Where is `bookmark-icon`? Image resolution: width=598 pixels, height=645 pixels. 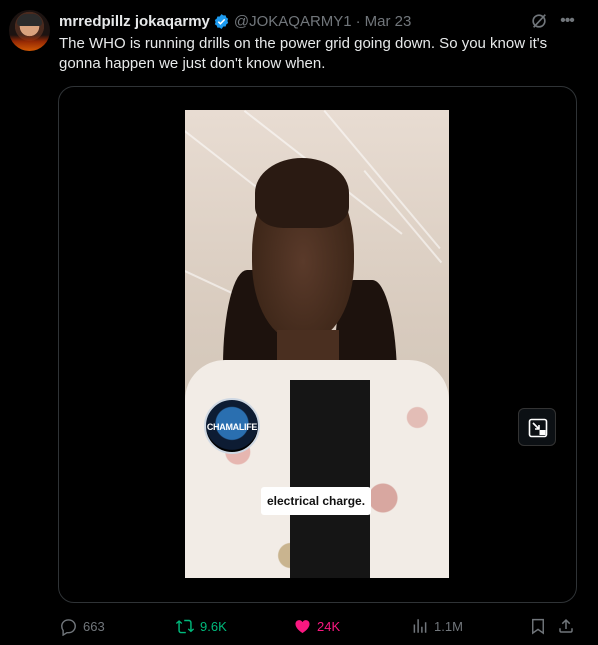
bookmark-icon is located at coordinates (538, 626).